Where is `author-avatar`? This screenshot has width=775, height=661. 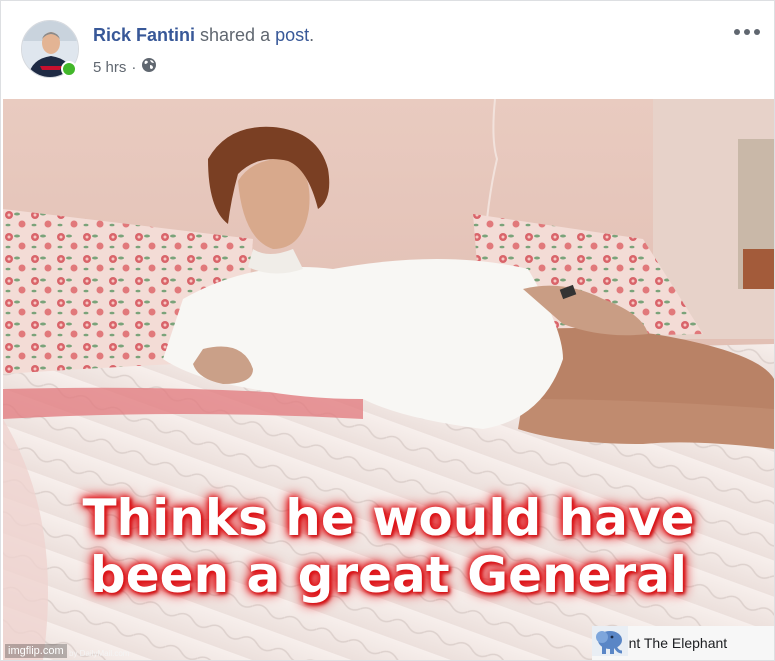
author-avatar is located at coordinates (50, 49).